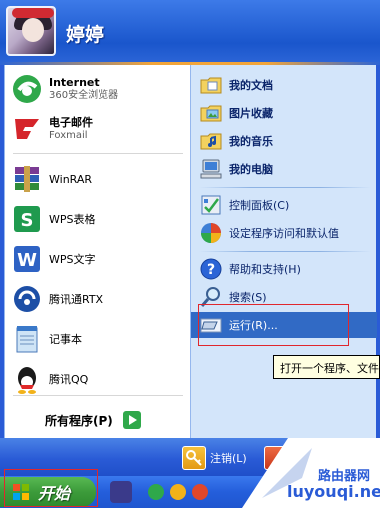 The width and height of the screenshot is (380, 508). I want to click on program-title: 腾讯通RTX, so click(76, 299).